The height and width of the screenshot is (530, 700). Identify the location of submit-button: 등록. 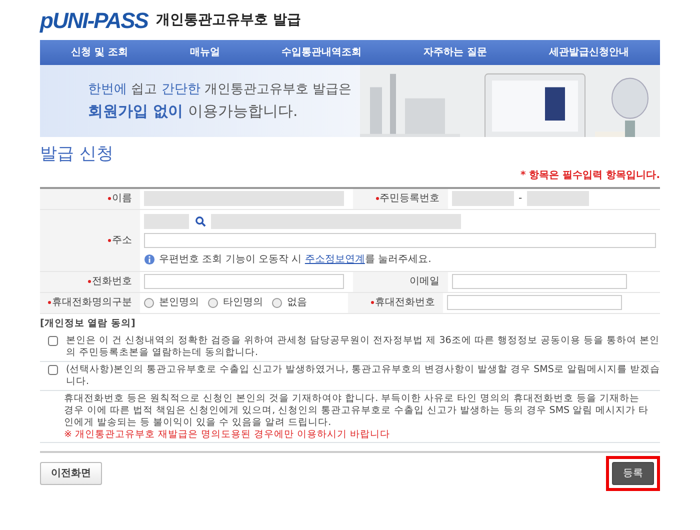
(633, 474).